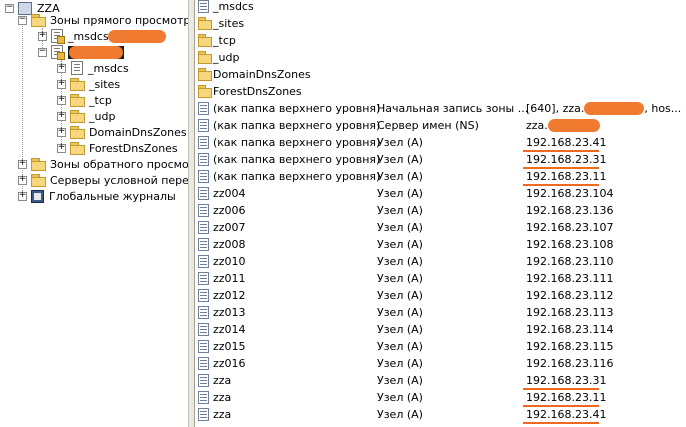  I want to click on reverse-zones-label: Зоны обратного просмотр, so click(119, 164).